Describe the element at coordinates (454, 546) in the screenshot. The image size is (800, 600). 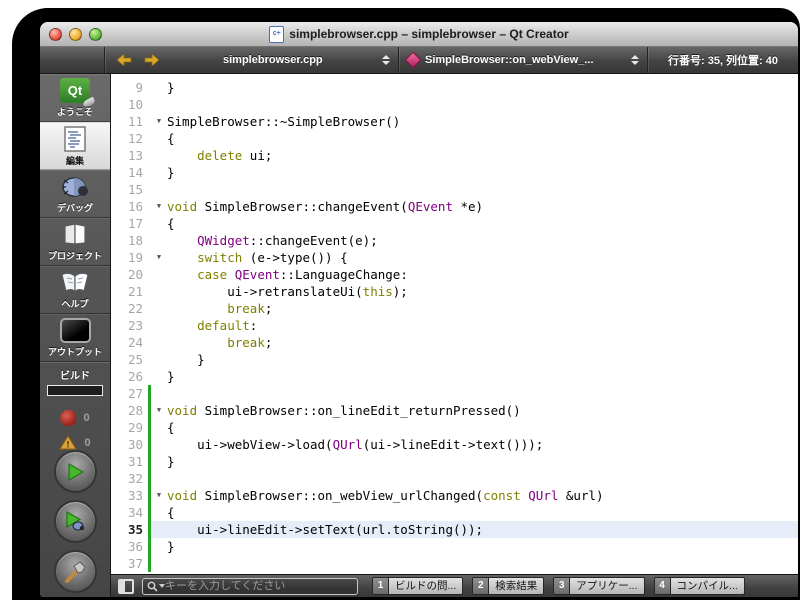
I see `code-line: 36}` at that location.